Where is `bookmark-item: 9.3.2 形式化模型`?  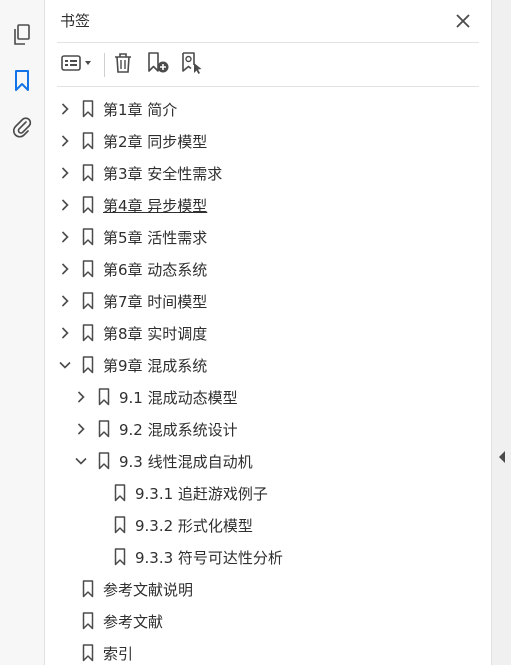 bookmark-item: 9.3.2 形式化模型 is located at coordinates (170, 525).